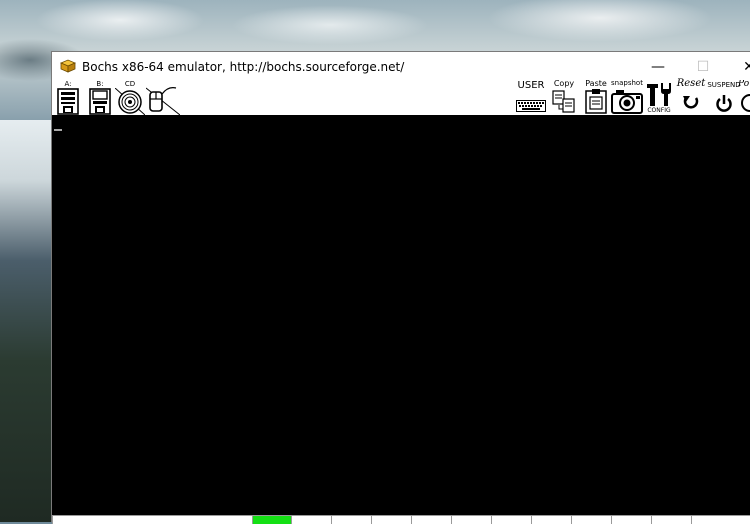  I want to click on floppy-a-label: A:, so click(68, 84).